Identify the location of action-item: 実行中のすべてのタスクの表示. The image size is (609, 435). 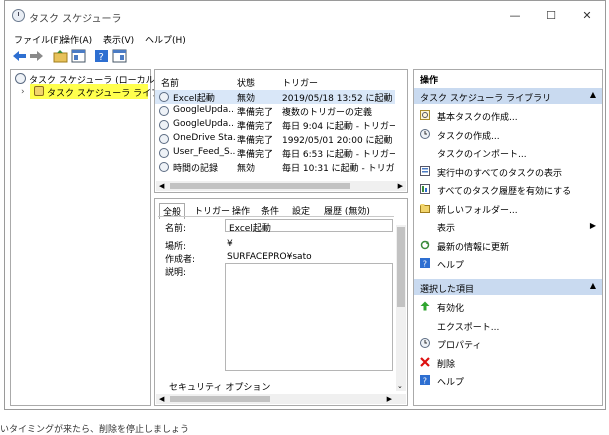
(508, 171).